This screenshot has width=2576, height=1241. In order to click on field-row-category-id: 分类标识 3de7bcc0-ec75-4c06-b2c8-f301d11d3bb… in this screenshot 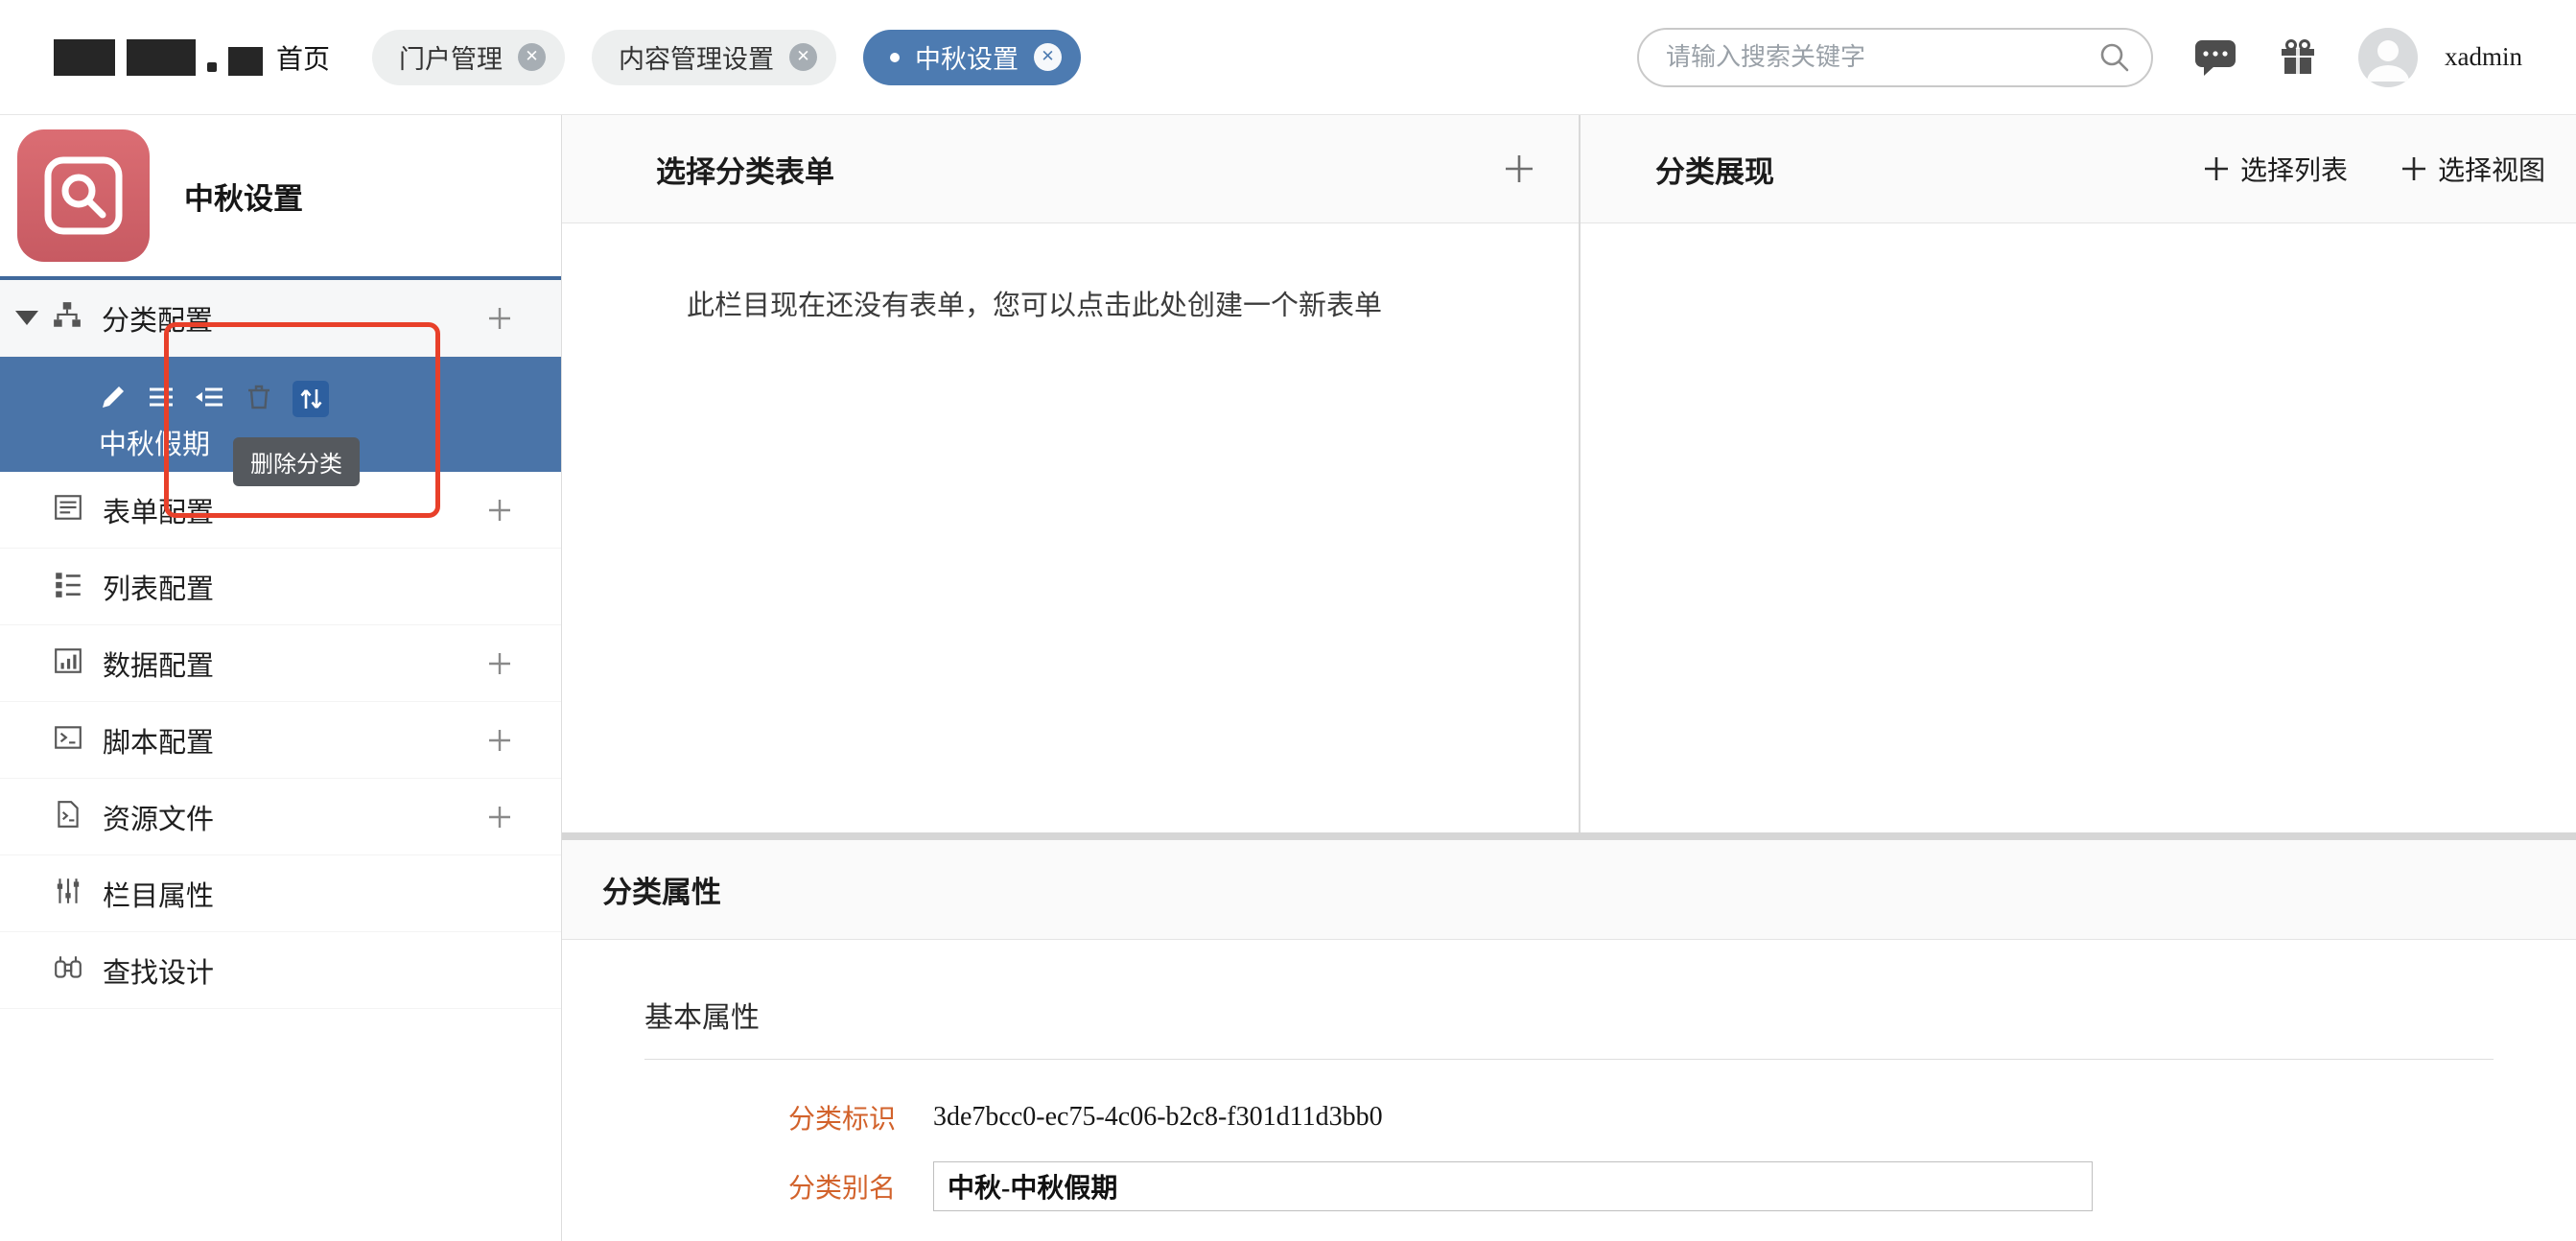, I will do `click(1569, 1117)`.